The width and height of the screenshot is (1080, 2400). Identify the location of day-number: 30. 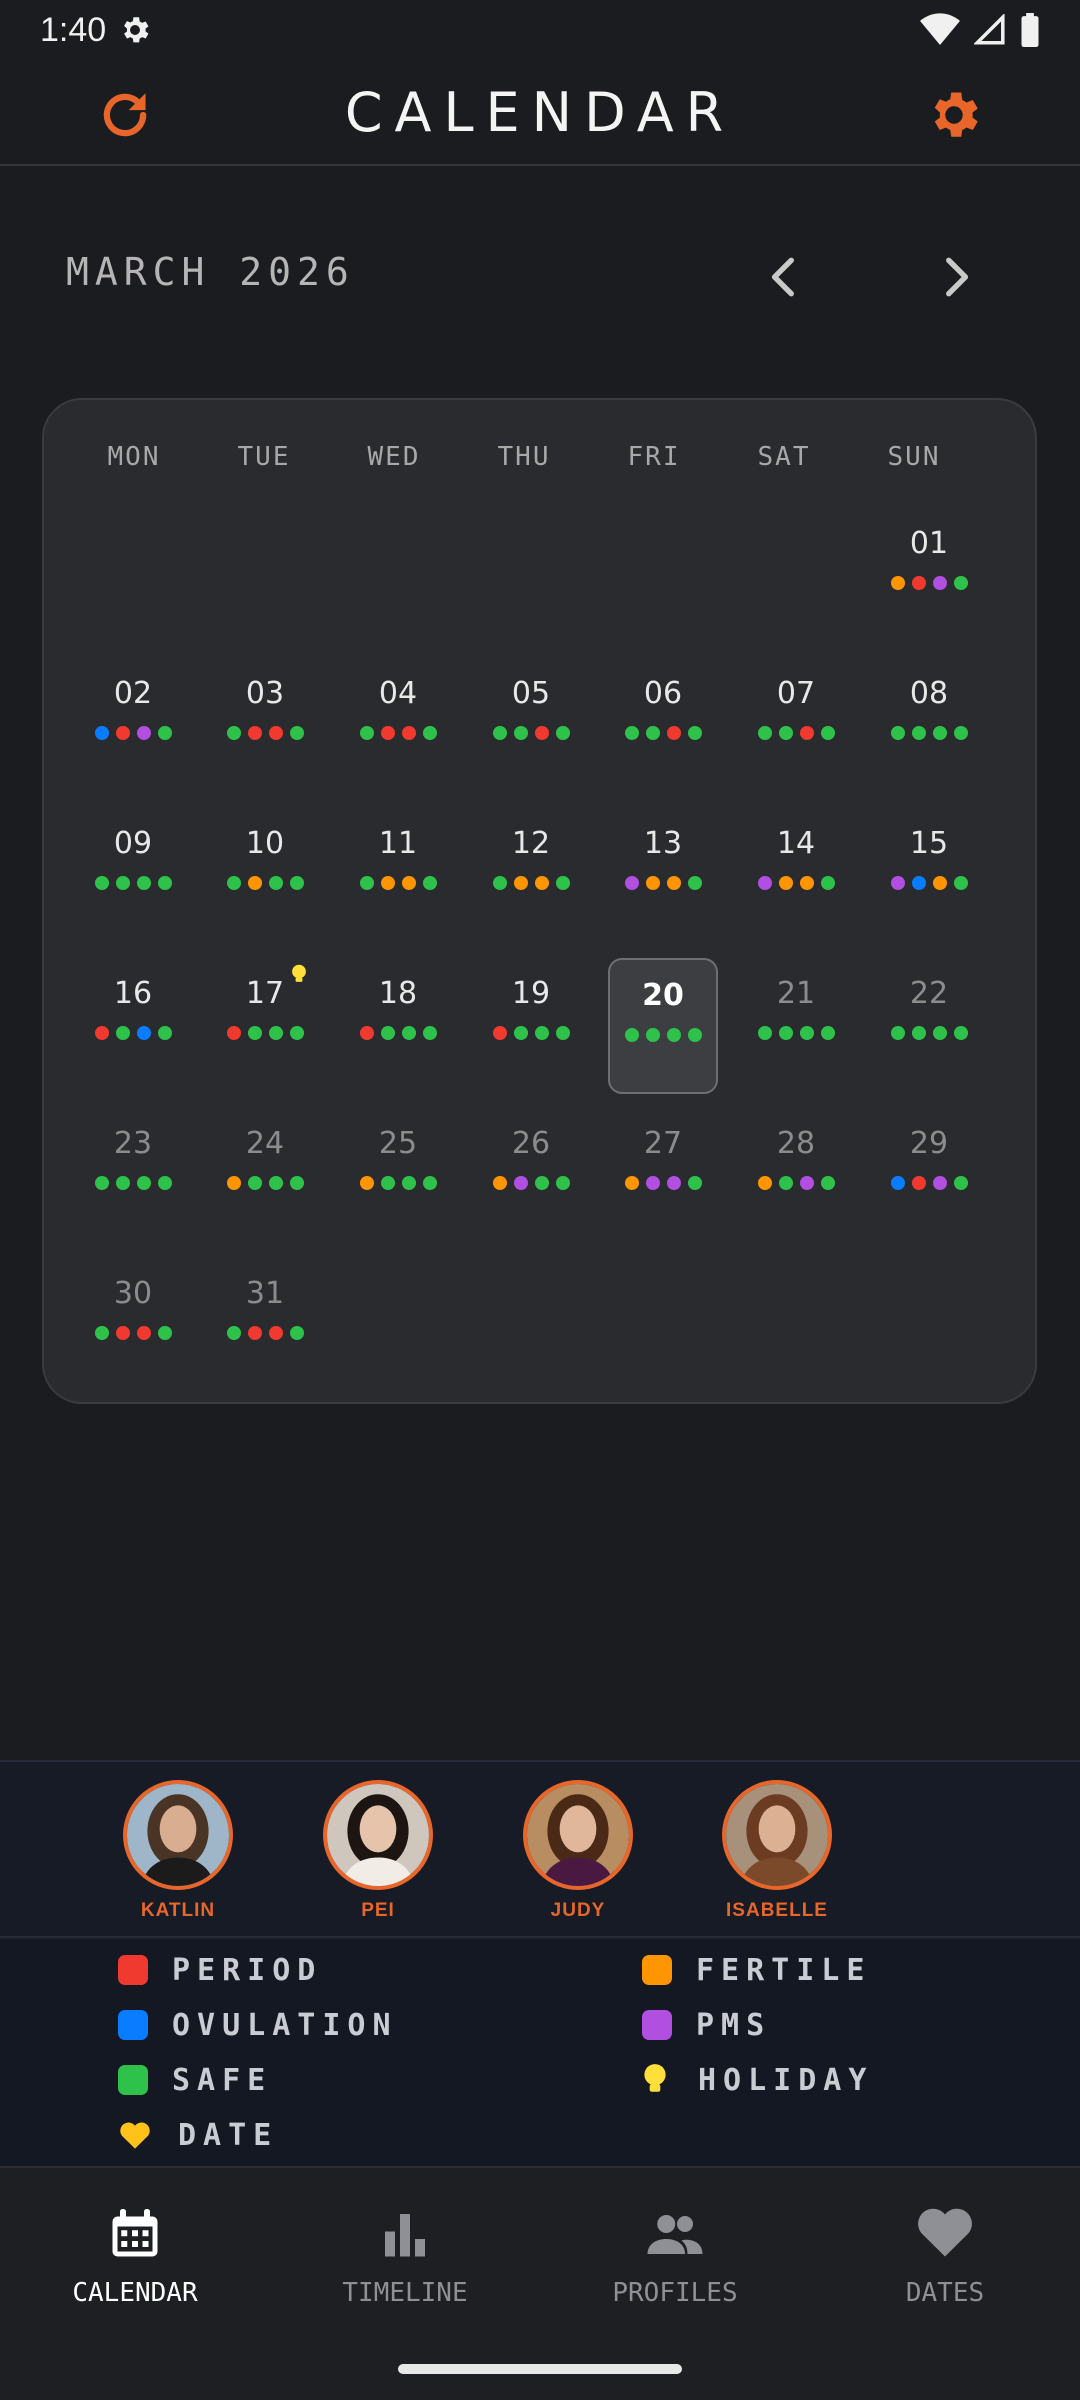
(133, 1293).